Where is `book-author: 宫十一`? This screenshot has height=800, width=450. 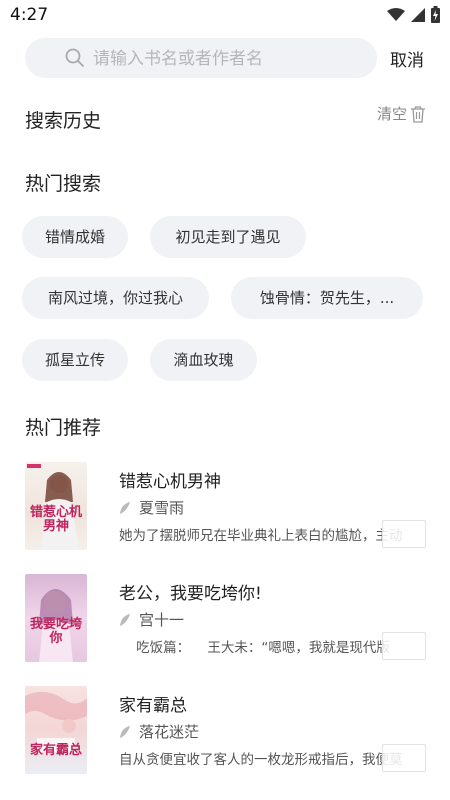
book-author: 宫十一 is located at coordinates (162, 620).